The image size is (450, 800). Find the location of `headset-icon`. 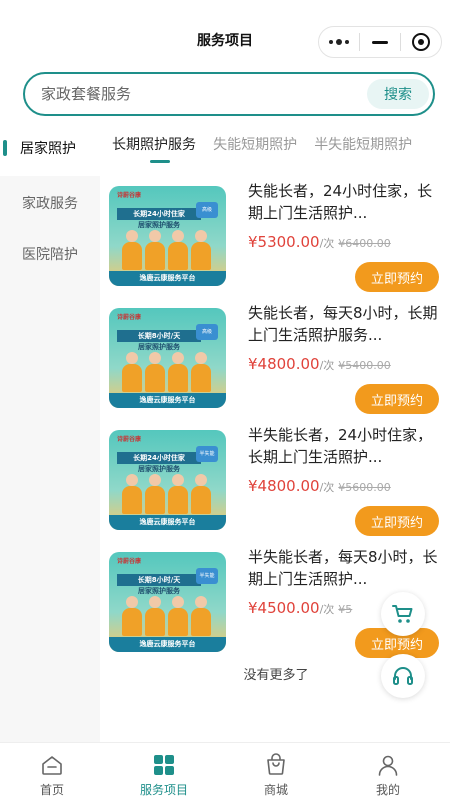

headset-icon is located at coordinates (403, 676).